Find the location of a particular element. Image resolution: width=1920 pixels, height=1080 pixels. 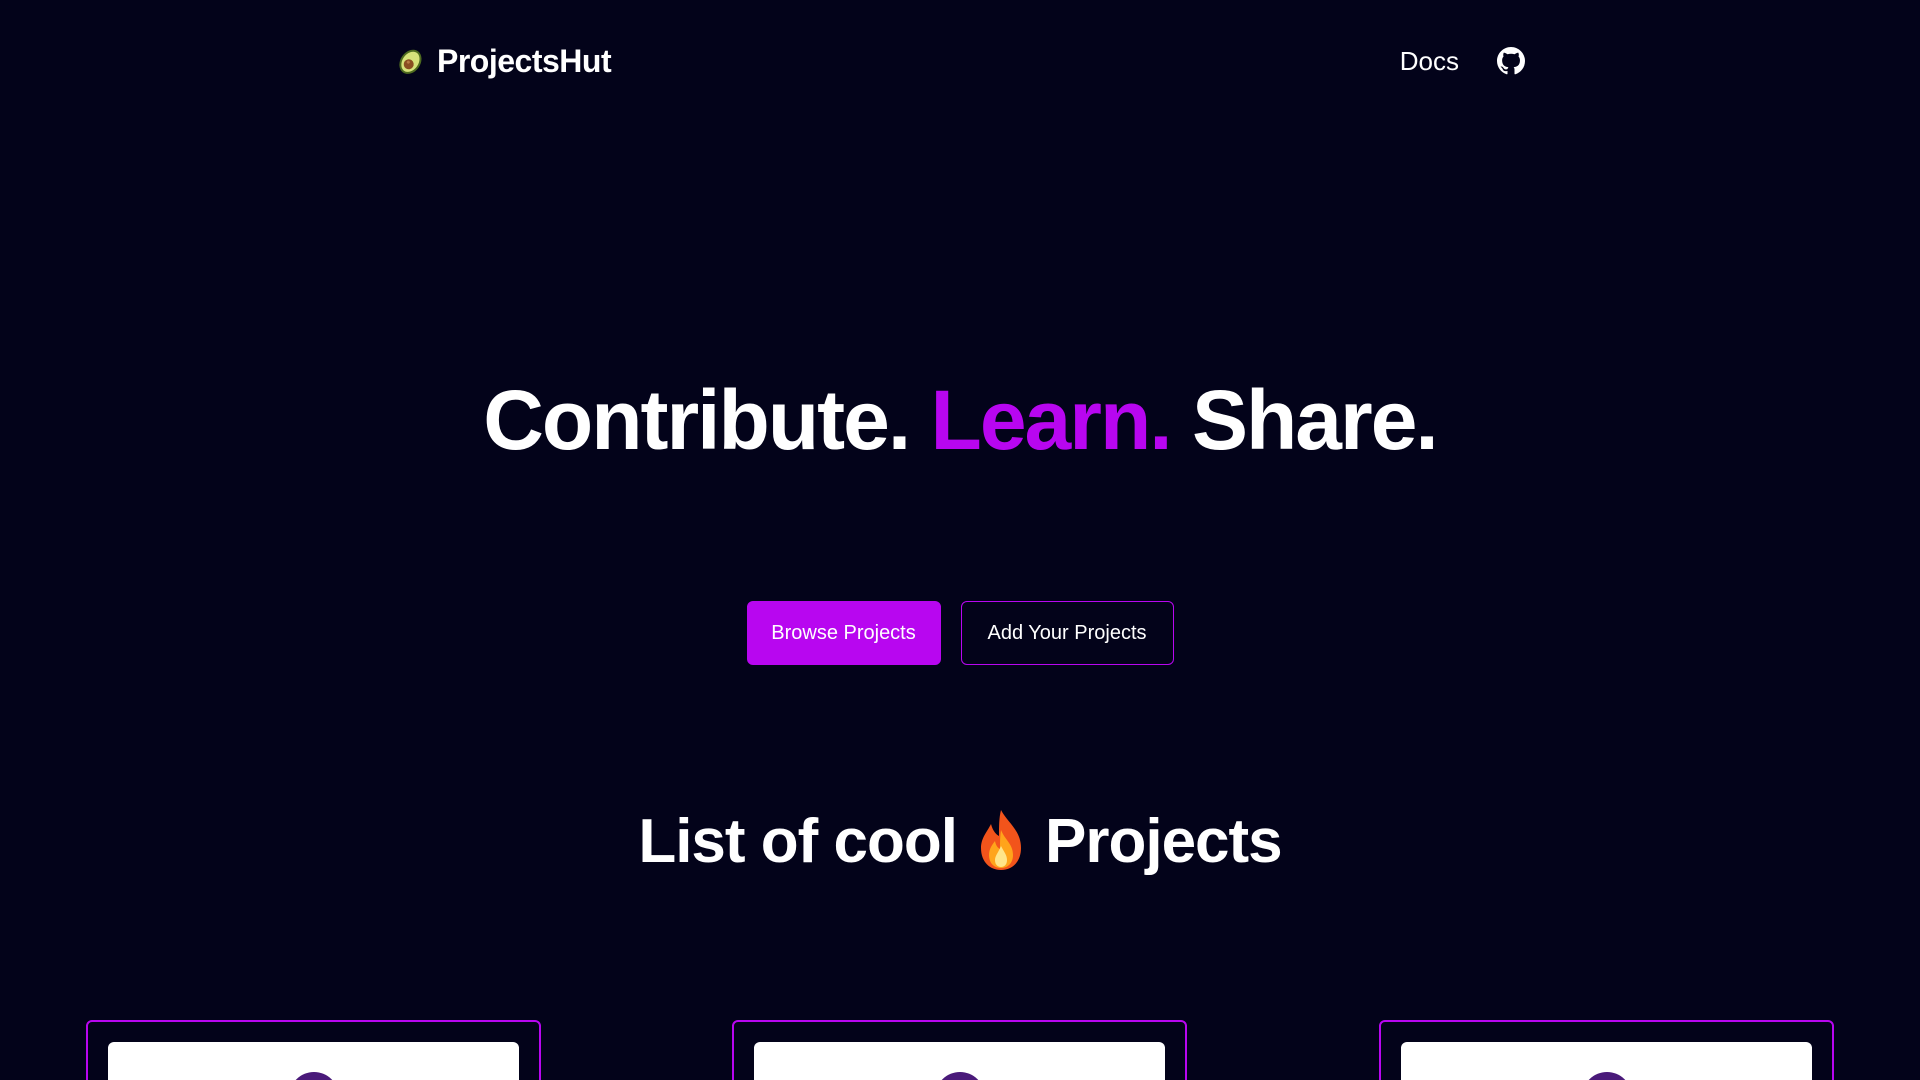

hero-title: Contribute. Learn. Share. is located at coordinates (960, 420).